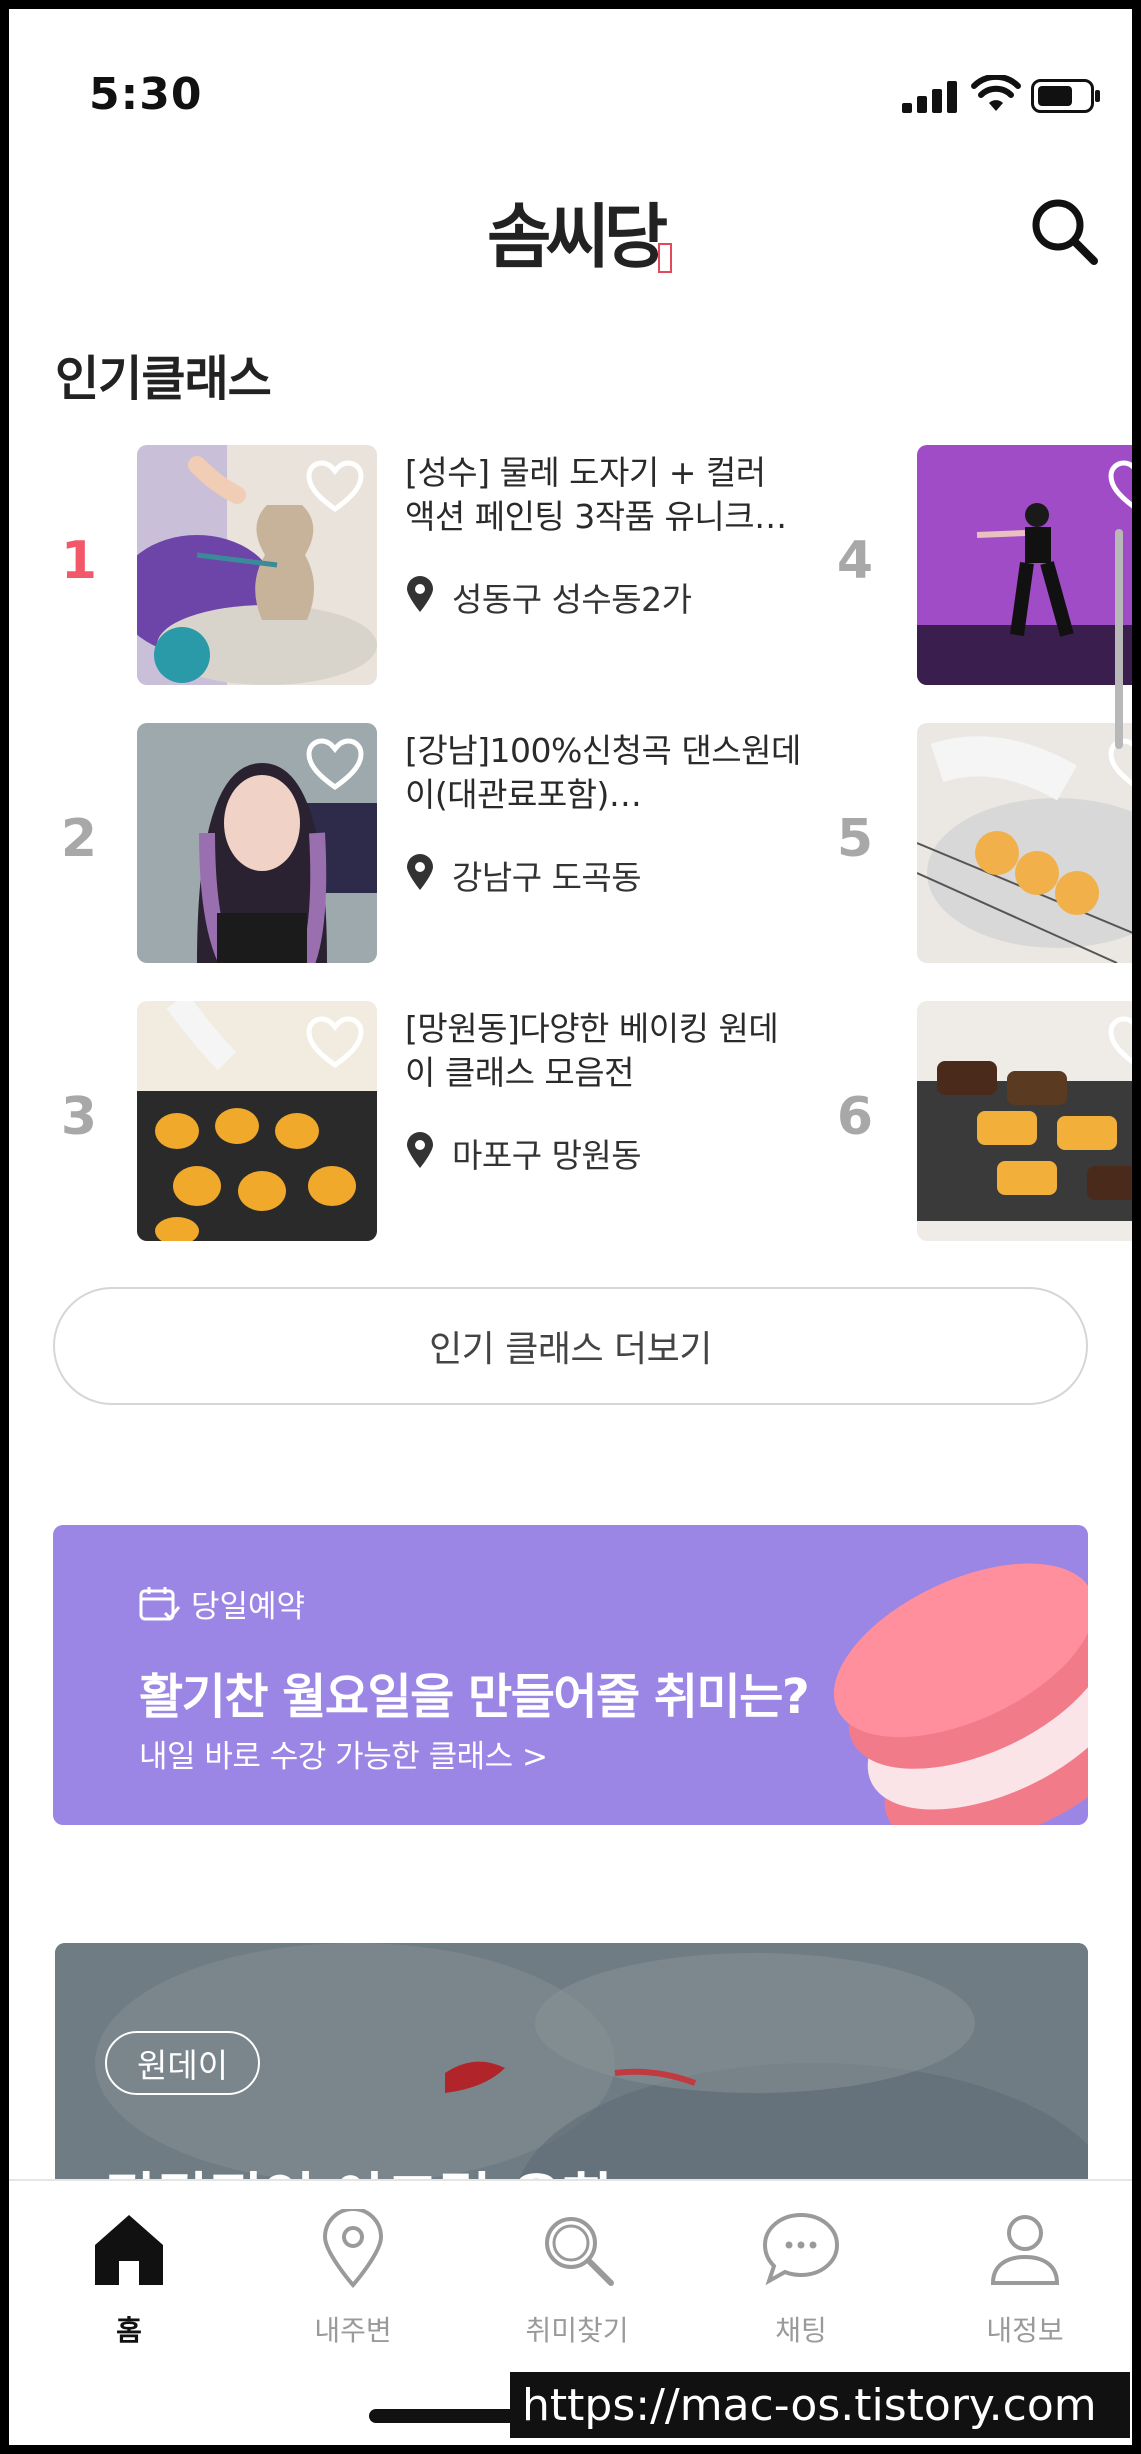 The image size is (1141, 2454). What do you see at coordinates (79, 561) in the screenshot?
I see `rank-number: 1` at bounding box center [79, 561].